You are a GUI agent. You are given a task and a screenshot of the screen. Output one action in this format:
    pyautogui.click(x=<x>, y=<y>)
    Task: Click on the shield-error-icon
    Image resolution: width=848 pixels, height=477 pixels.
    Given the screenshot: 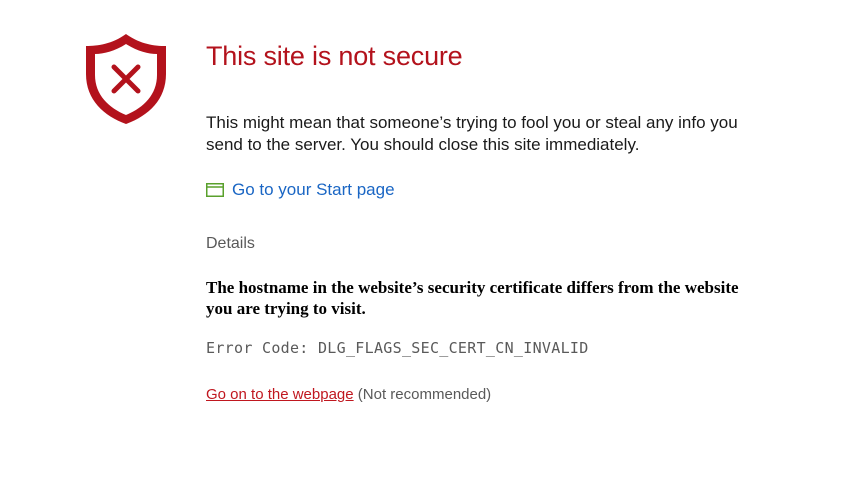 What is the action you would take?
    pyautogui.click(x=126, y=79)
    